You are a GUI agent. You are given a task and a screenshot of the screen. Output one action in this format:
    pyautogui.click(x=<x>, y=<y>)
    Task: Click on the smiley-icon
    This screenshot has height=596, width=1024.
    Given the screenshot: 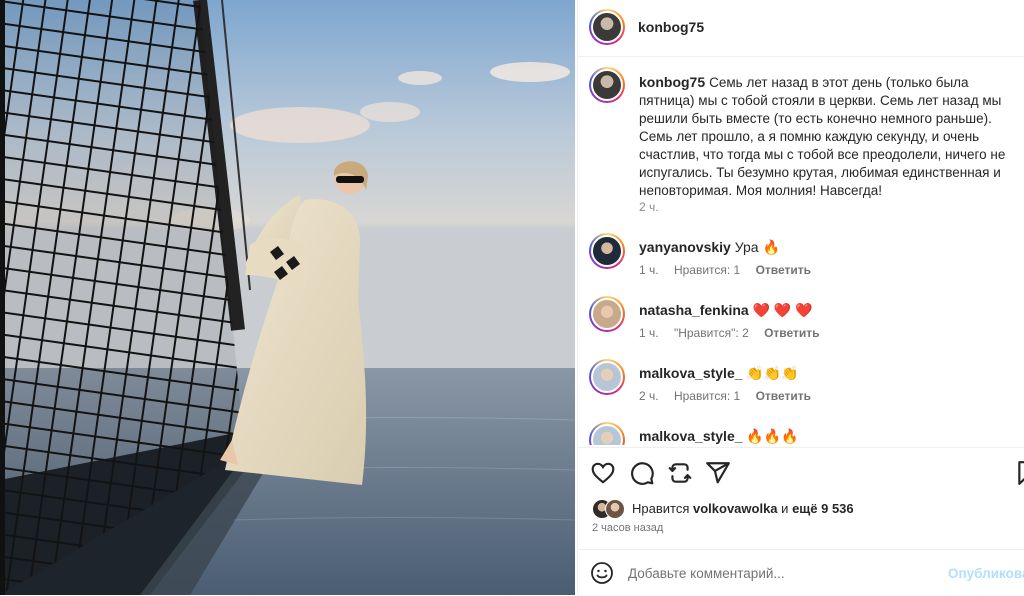 What is the action you would take?
    pyautogui.click(x=602, y=573)
    